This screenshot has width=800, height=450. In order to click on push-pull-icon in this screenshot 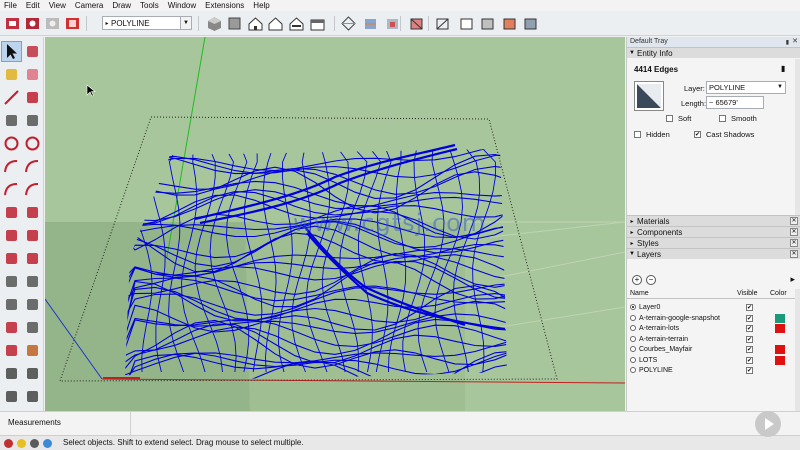, I will do `click(32, 212)`.